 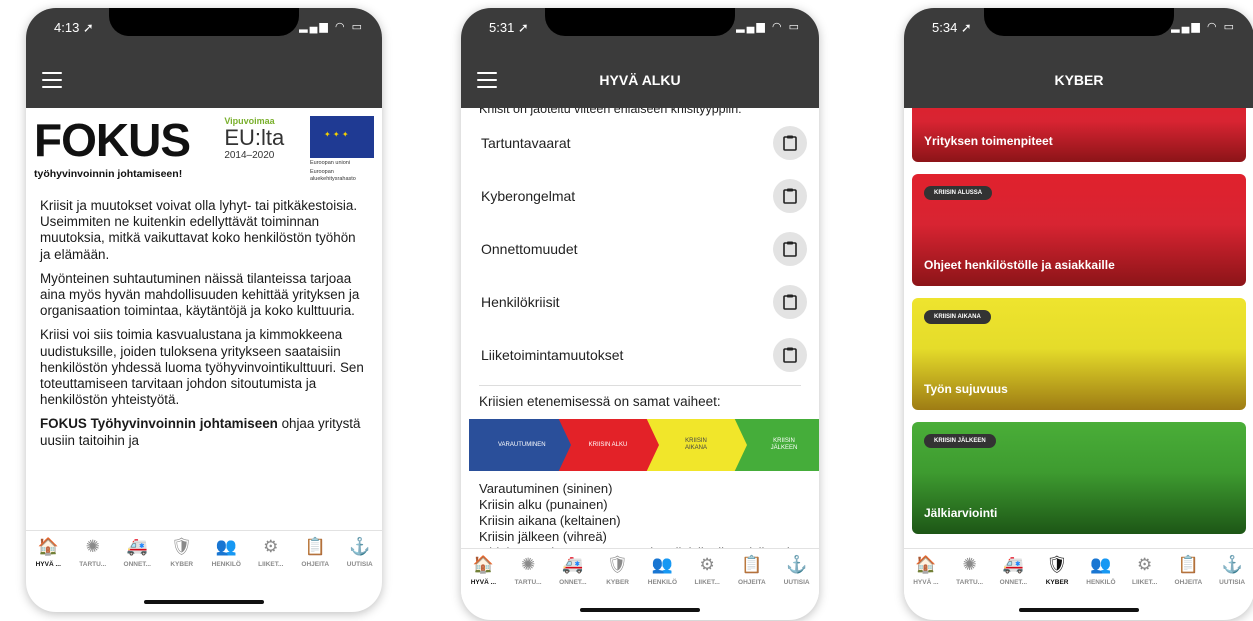 What do you see at coordinates (952, 27) in the screenshot?
I see `status-time: 5:34 ➚` at bounding box center [952, 27].